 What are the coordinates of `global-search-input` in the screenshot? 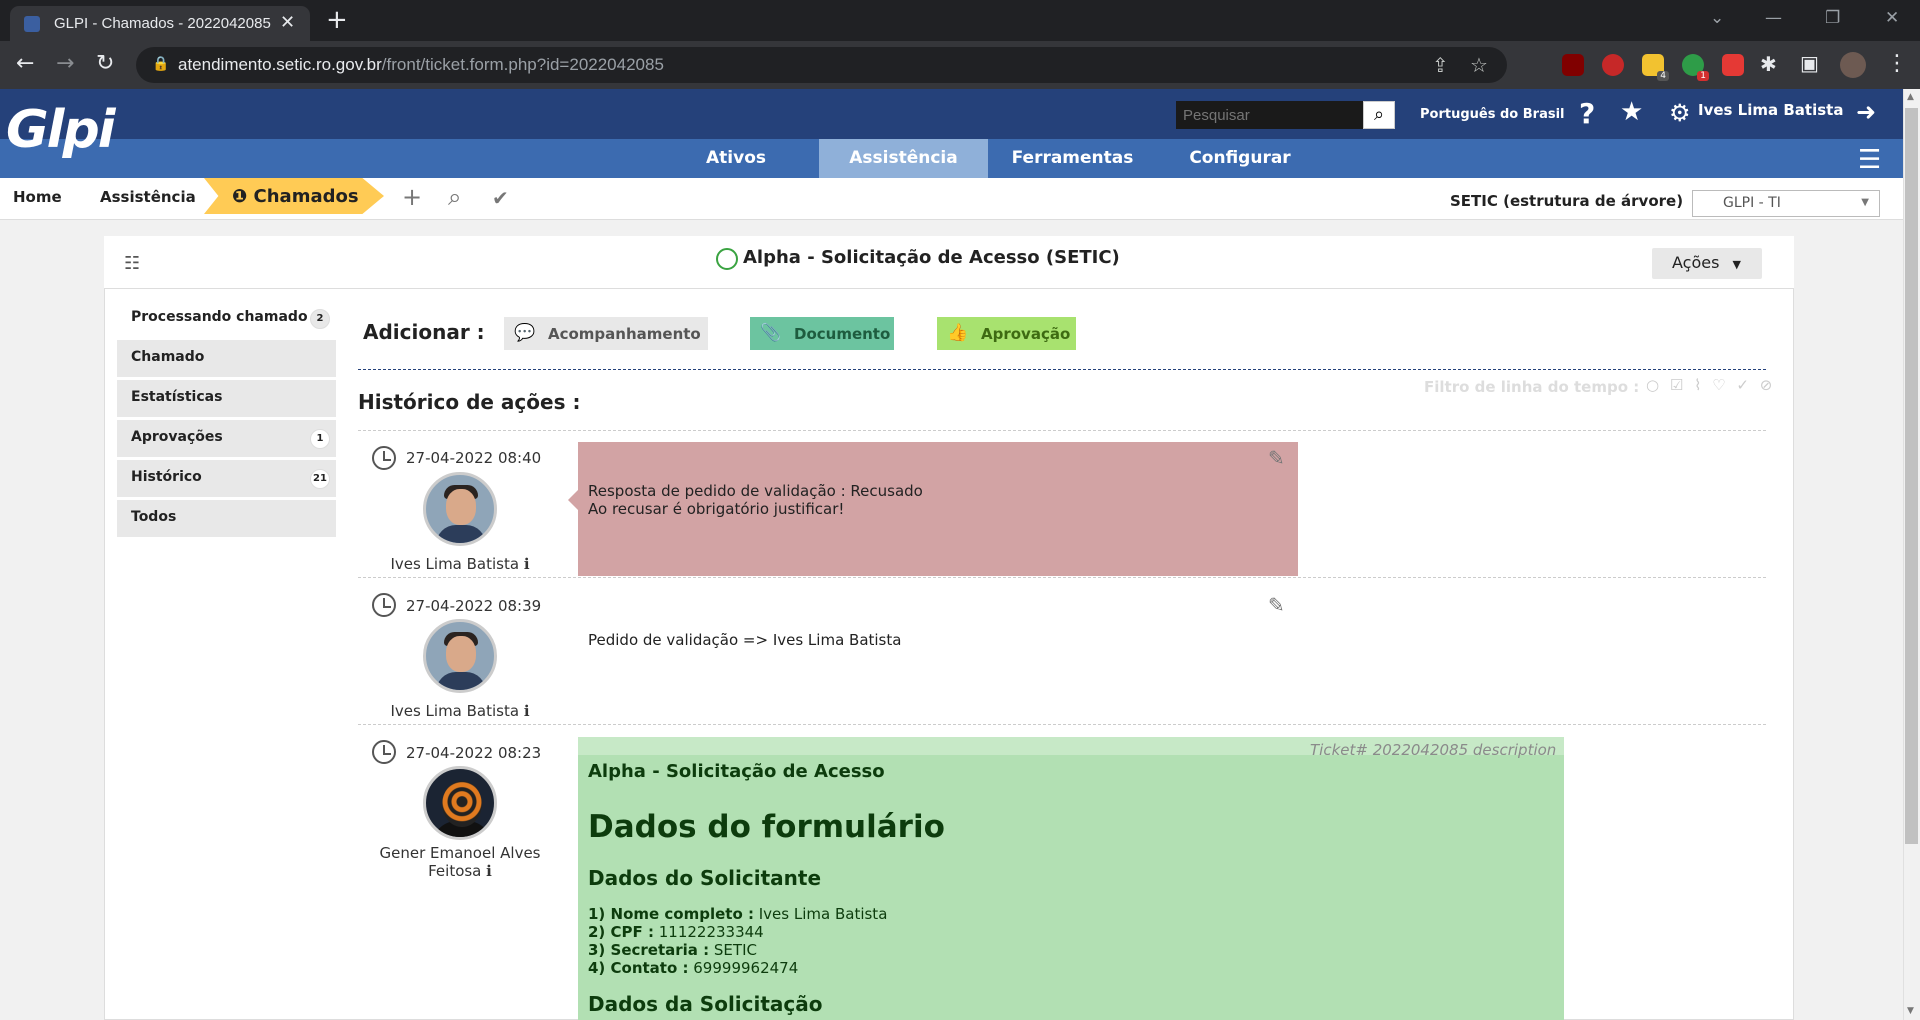 It's located at (1269, 115).